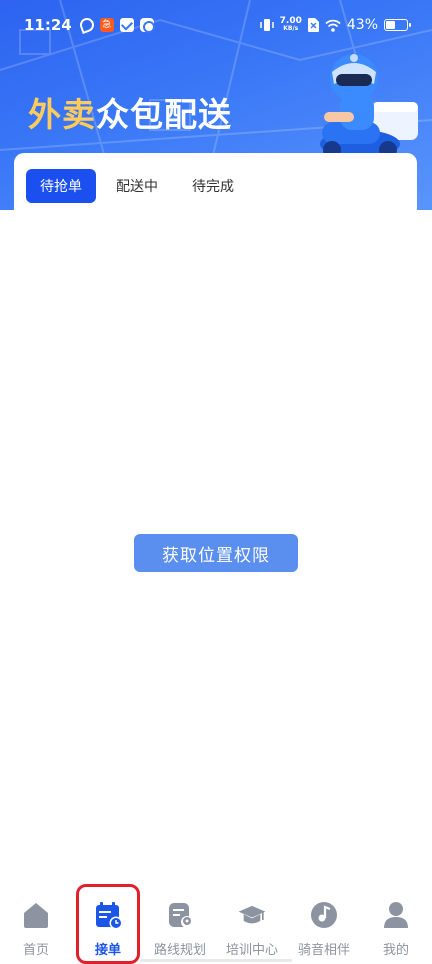 The image size is (432, 964). What do you see at coordinates (36, 915) in the screenshot?
I see `home-icon` at bounding box center [36, 915].